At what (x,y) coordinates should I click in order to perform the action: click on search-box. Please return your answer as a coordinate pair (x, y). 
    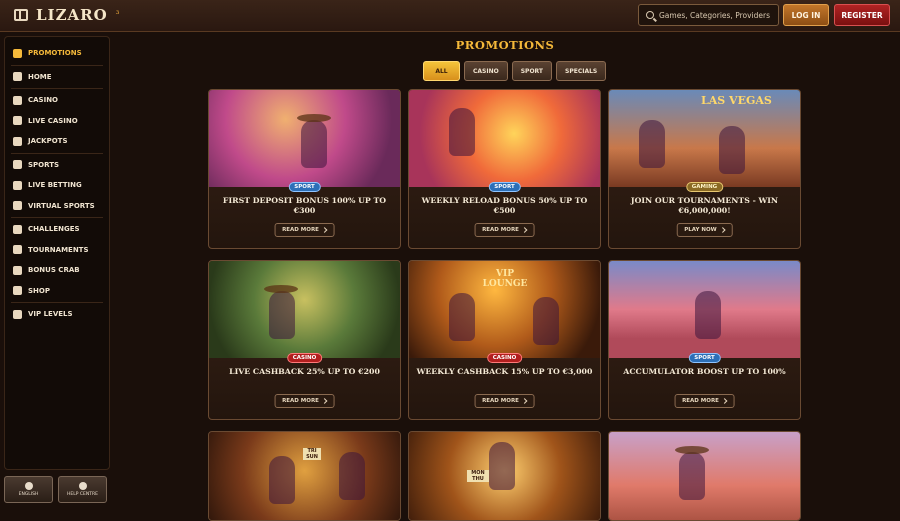
    Looking at the image, I should click on (708, 15).